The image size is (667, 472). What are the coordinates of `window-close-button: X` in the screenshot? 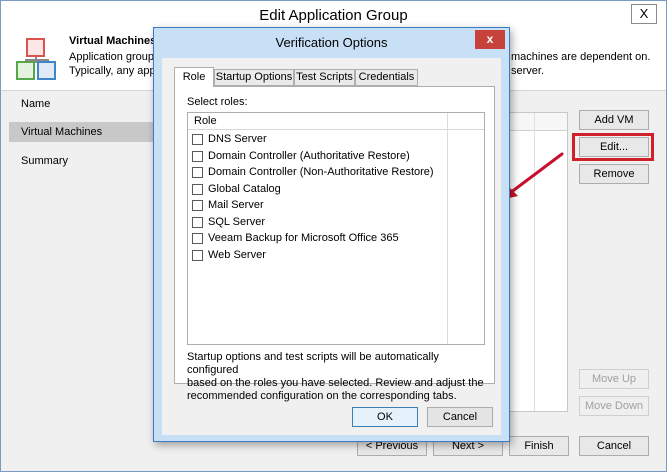 It's located at (644, 14).